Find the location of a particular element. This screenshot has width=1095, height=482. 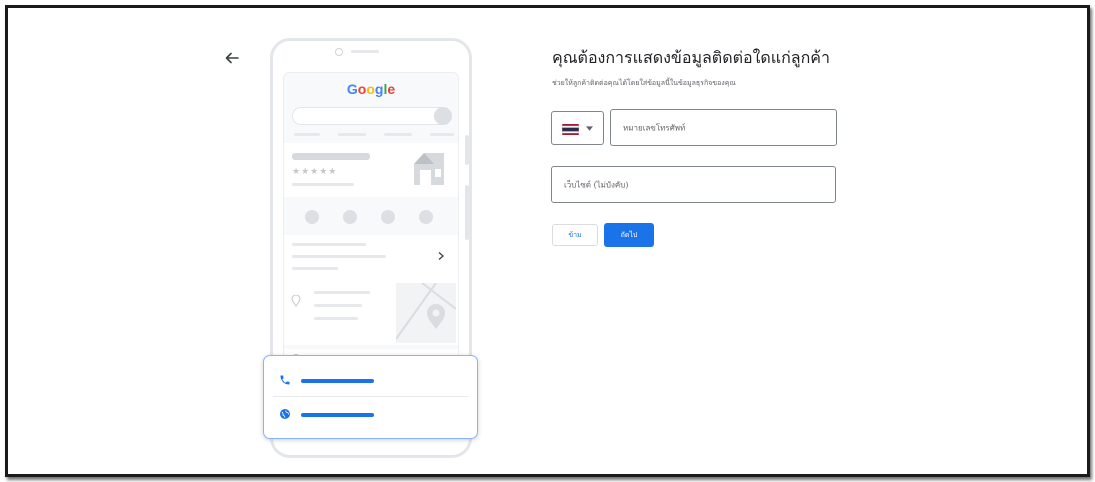

back-button is located at coordinates (232, 58).